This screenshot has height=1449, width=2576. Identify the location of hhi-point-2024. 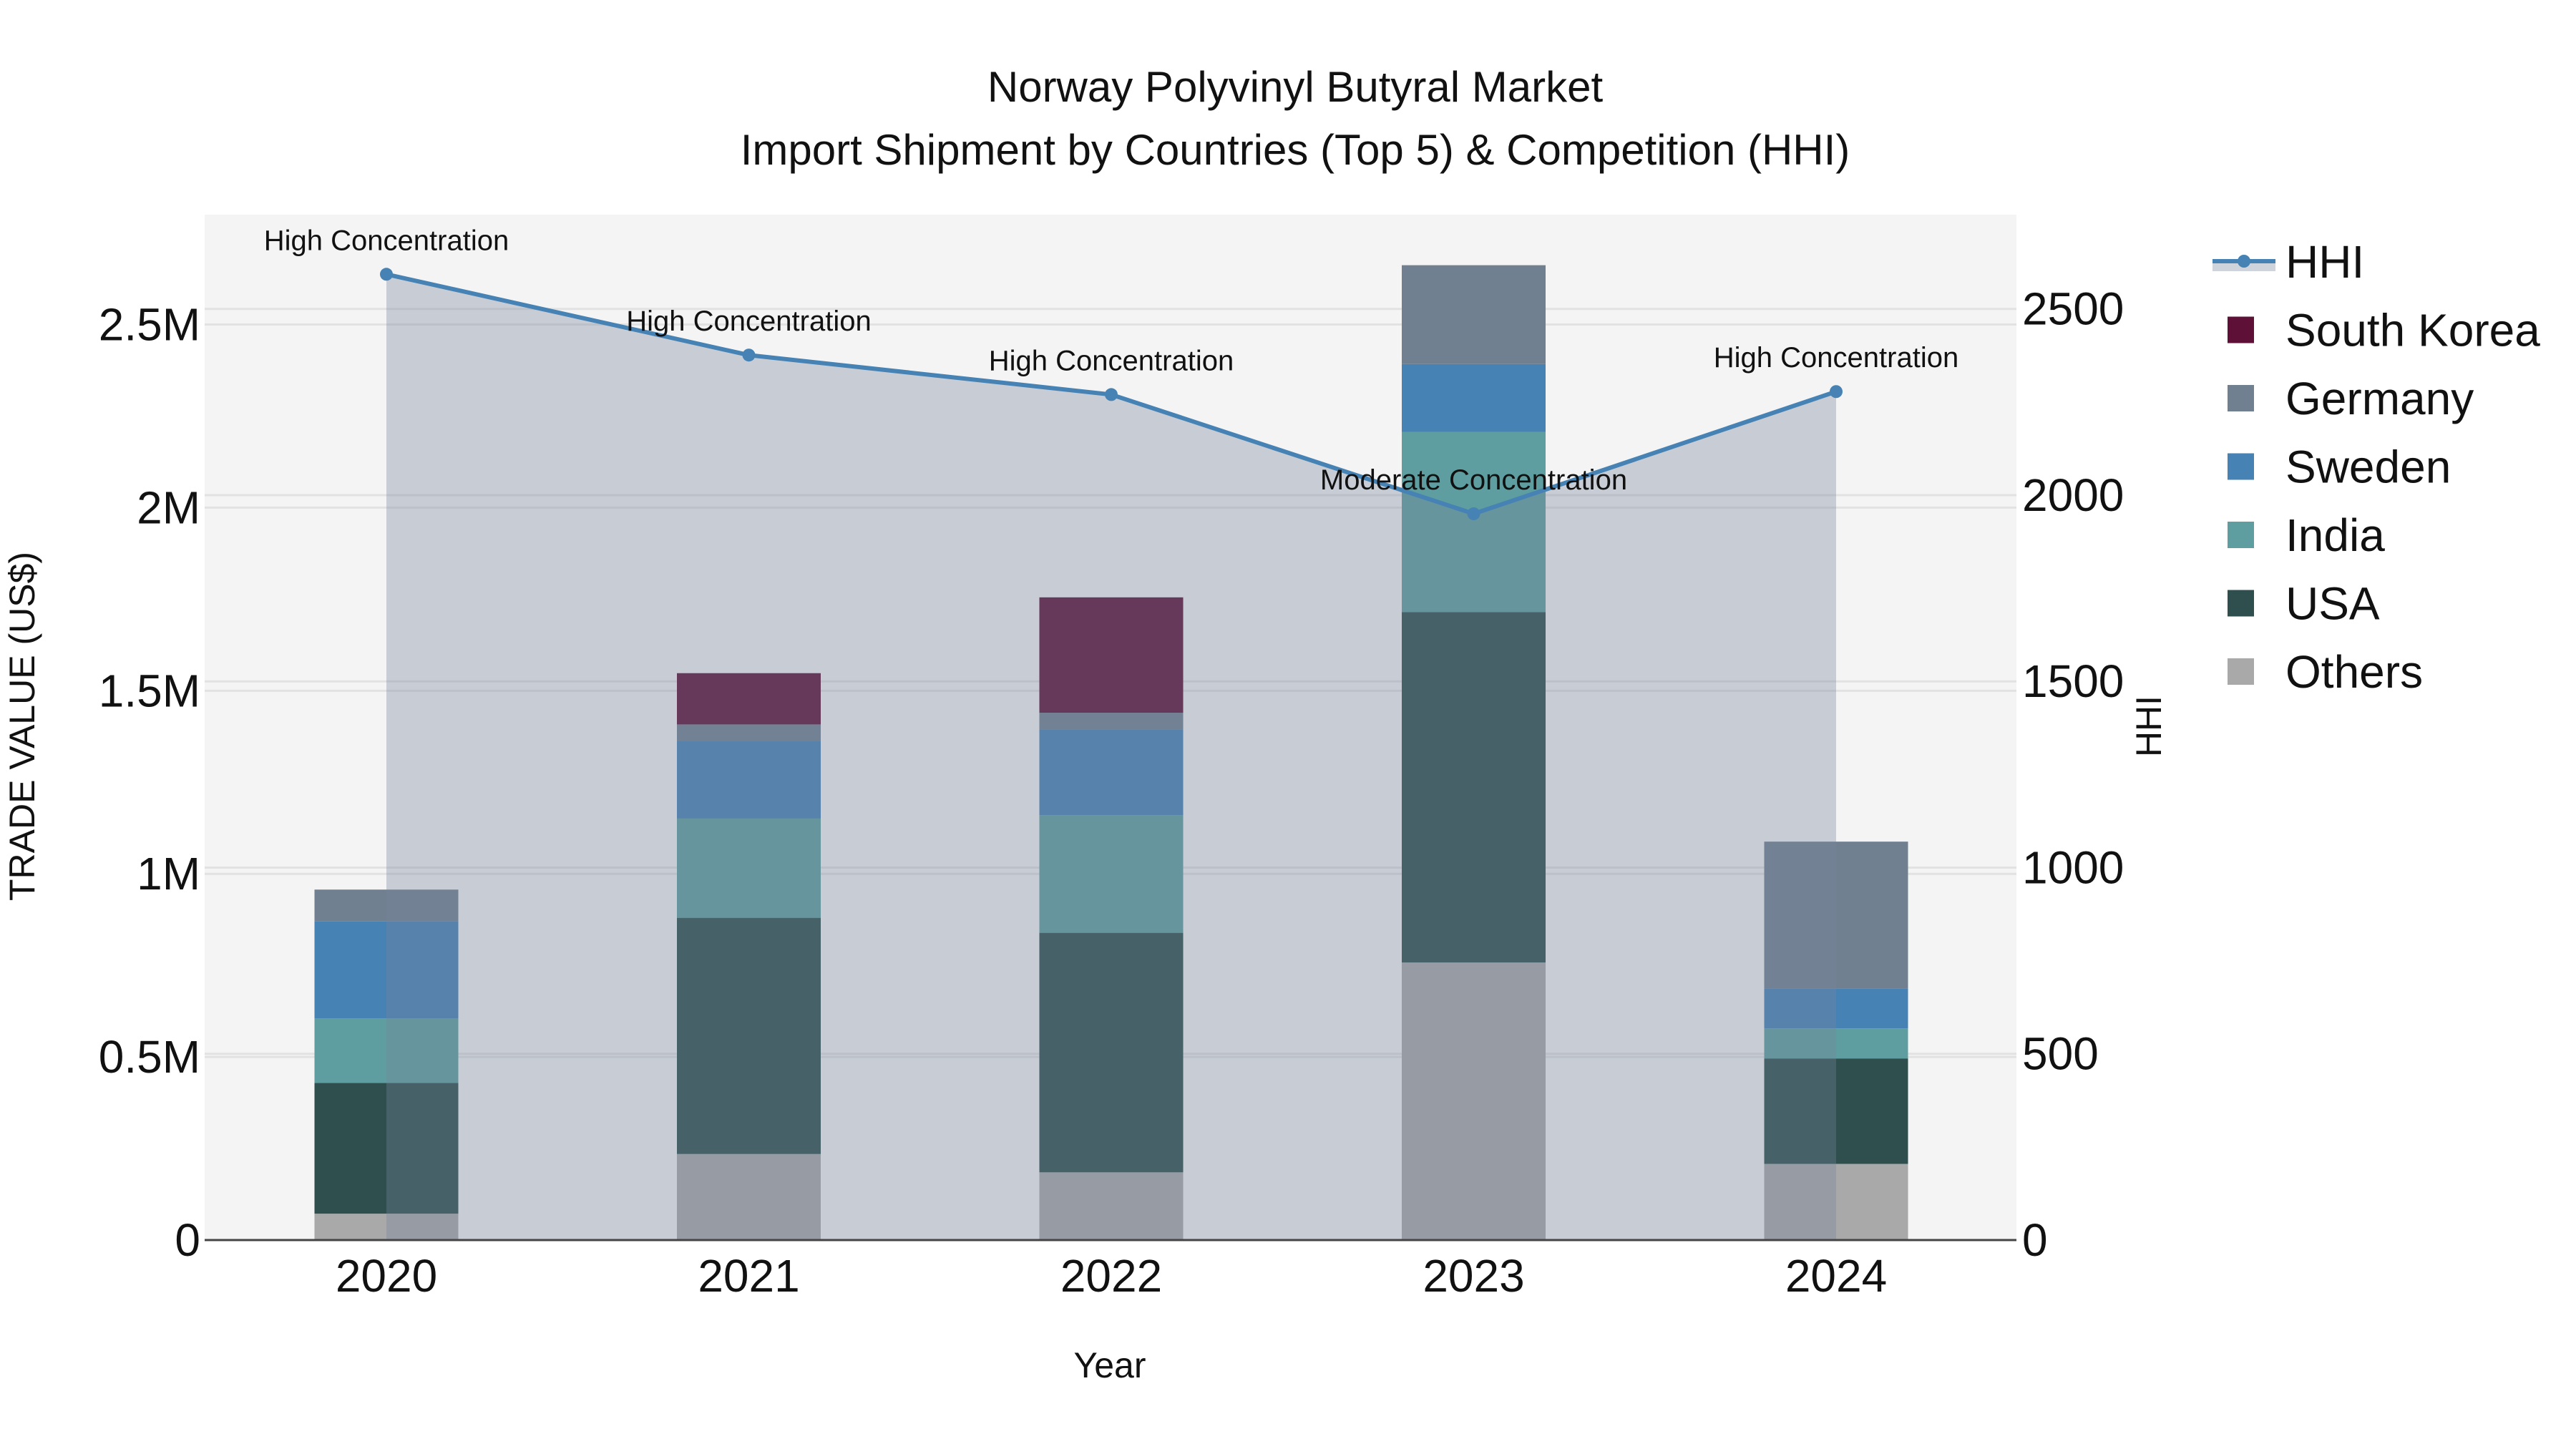
(1836, 392).